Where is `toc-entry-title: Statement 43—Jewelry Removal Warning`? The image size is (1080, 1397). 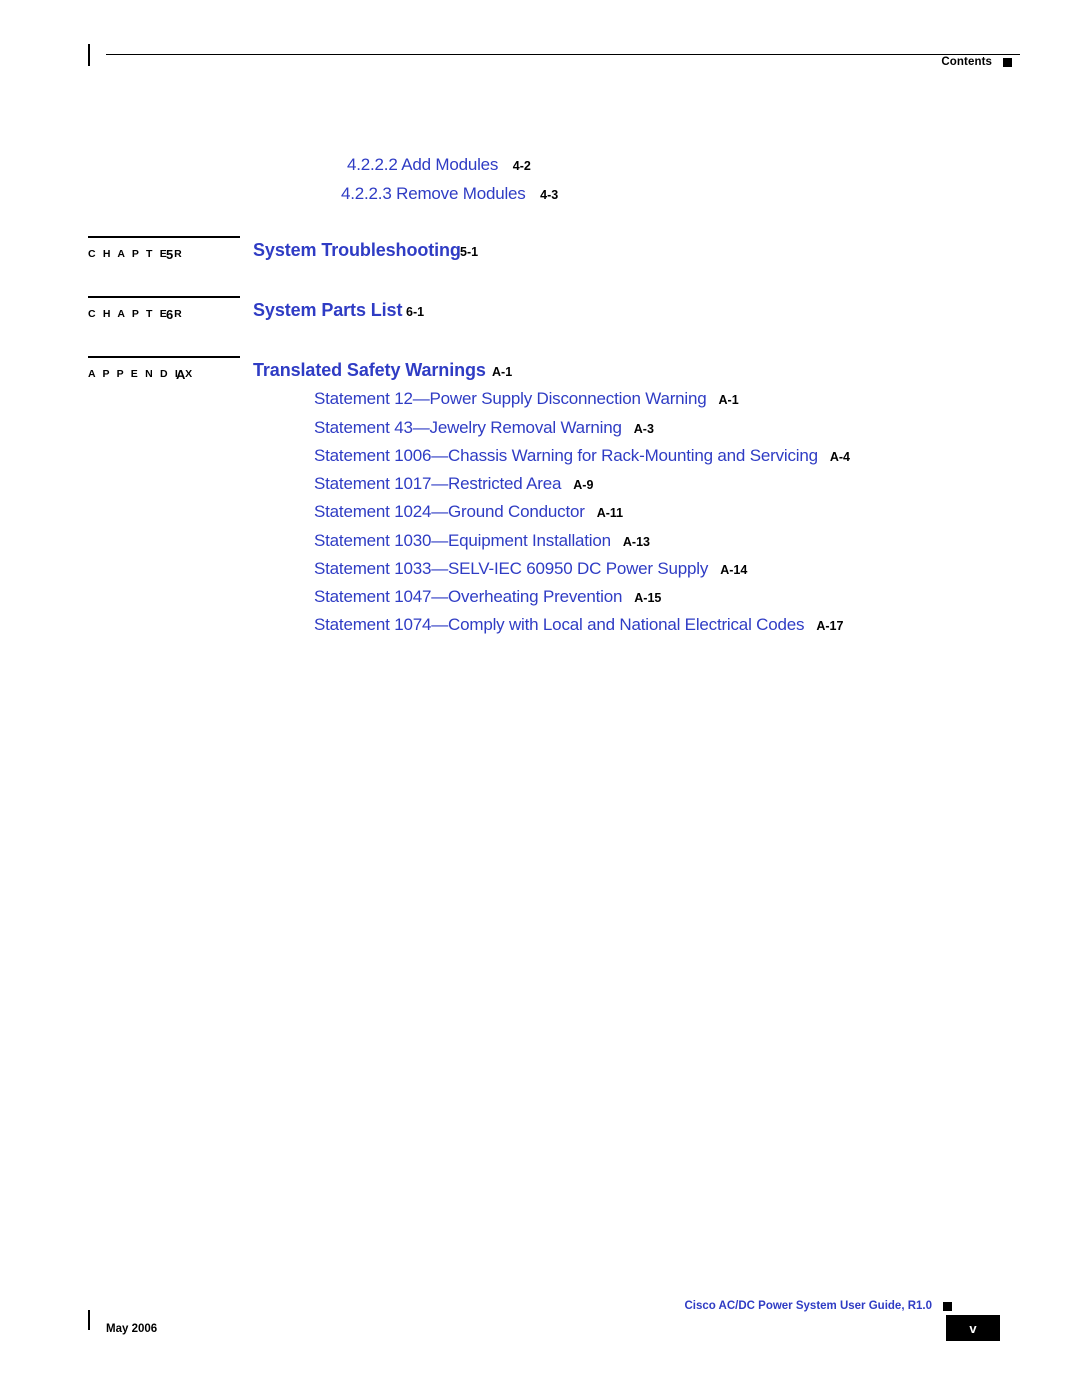
toc-entry-title: Statement 43—Jewelry Removal Warning is located at coordinates (468, 427).